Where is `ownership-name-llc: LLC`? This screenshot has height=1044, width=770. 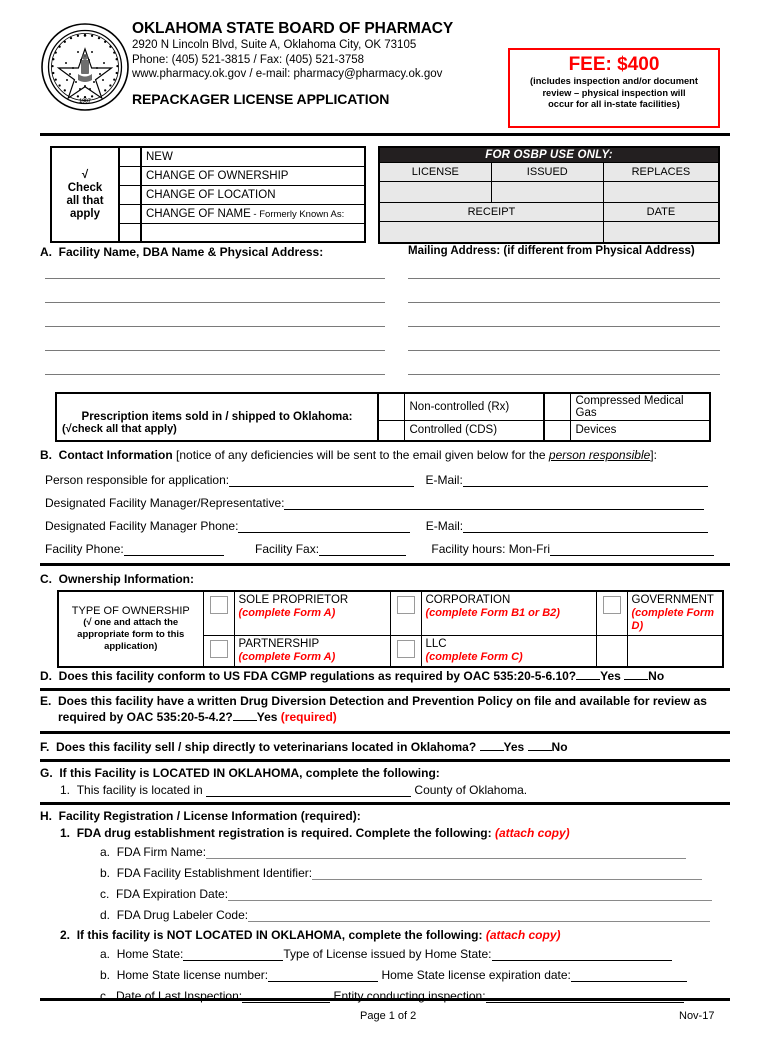
ownership-name-llc: LLC is located at coordinates (436, 644).